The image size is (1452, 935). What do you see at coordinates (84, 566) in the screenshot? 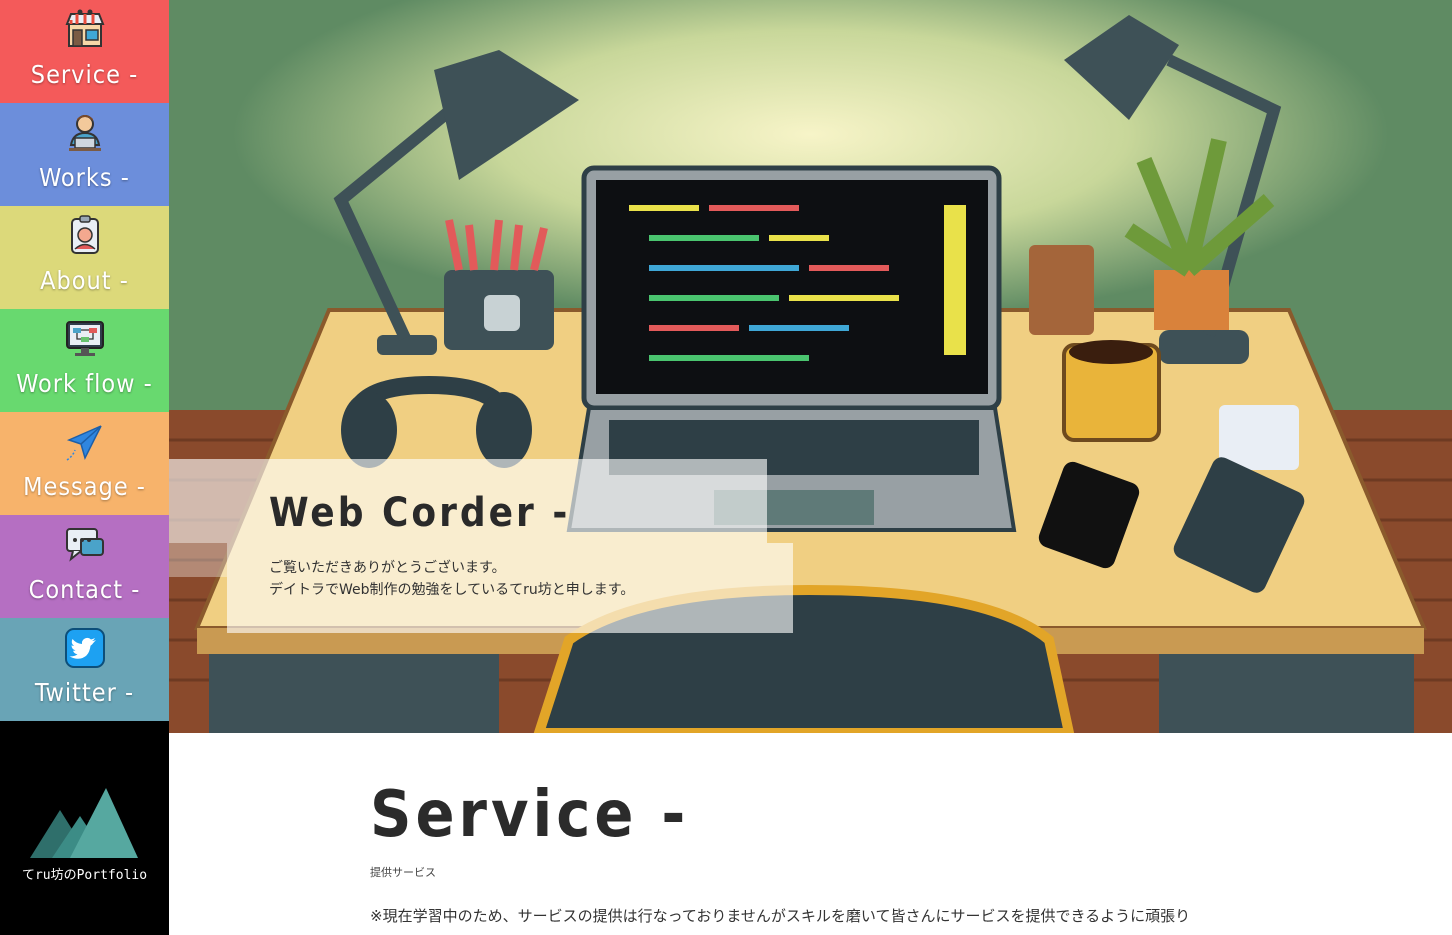
I see `nav-item-contact: Contact -` at bounding box center [84, 566].